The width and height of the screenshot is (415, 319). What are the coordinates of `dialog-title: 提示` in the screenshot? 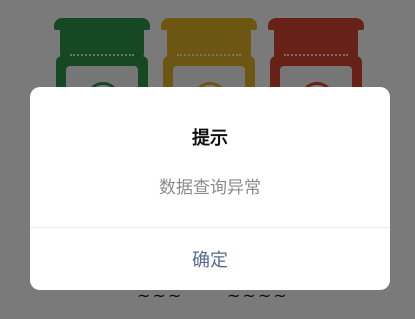 It's located at (210, 138).